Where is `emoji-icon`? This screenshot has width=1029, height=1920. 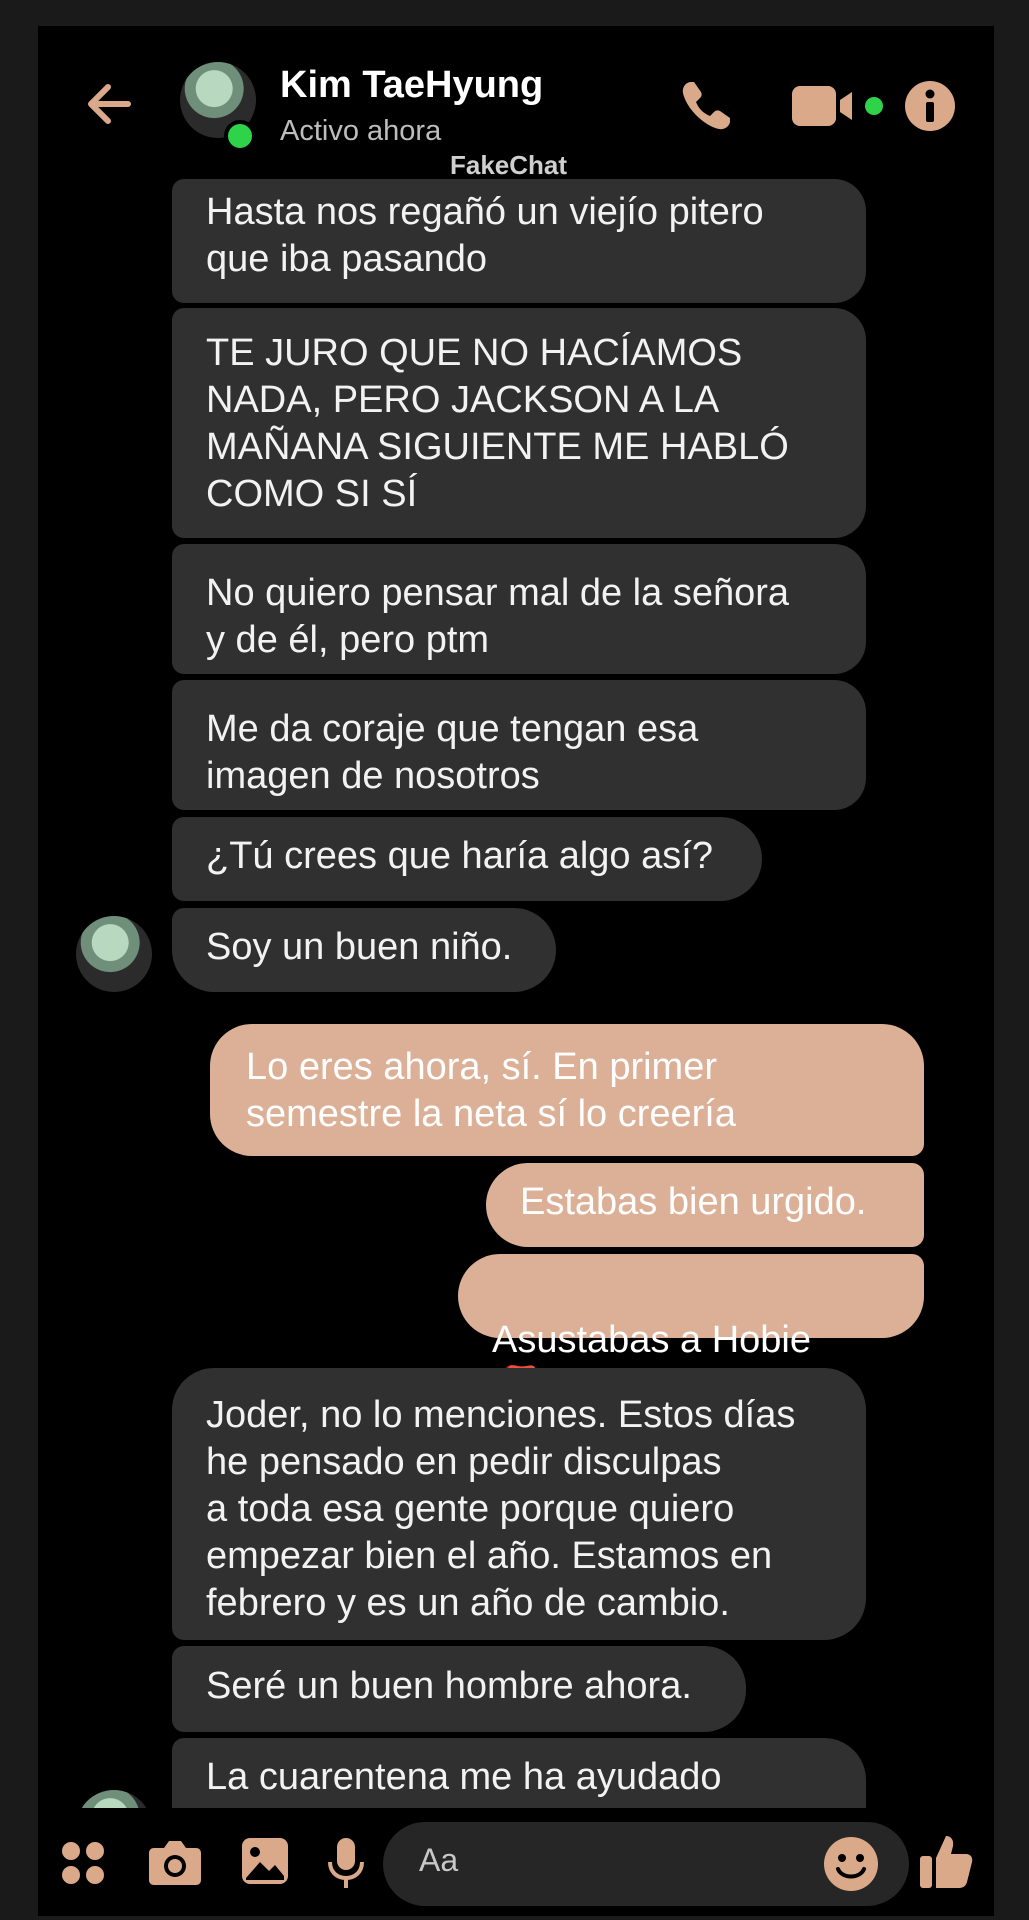
emoji-icon is located at coordinates (851, 1864).